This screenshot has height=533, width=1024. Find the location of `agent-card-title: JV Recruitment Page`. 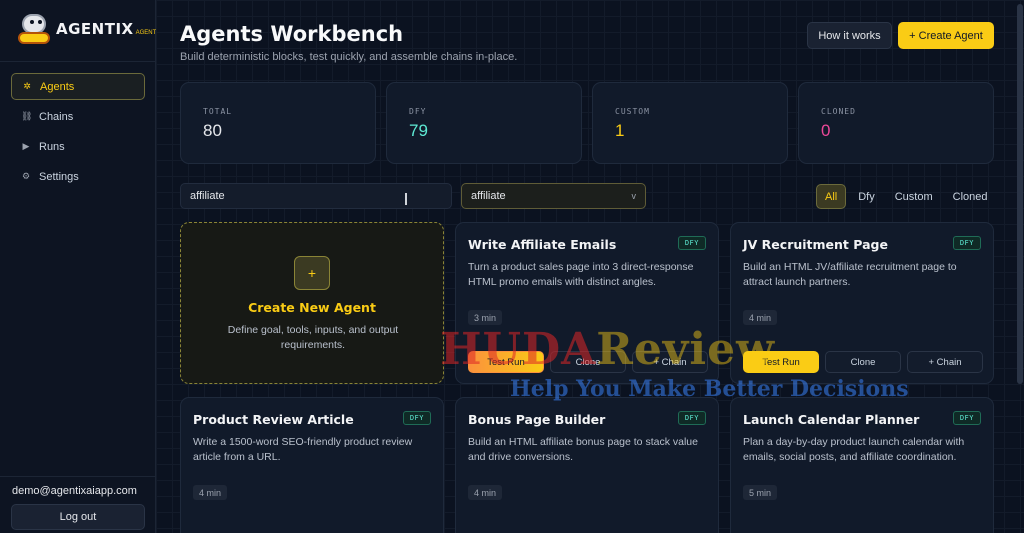

agent-card-title: JV Recruitment Page is located at coordinates (815, 244).